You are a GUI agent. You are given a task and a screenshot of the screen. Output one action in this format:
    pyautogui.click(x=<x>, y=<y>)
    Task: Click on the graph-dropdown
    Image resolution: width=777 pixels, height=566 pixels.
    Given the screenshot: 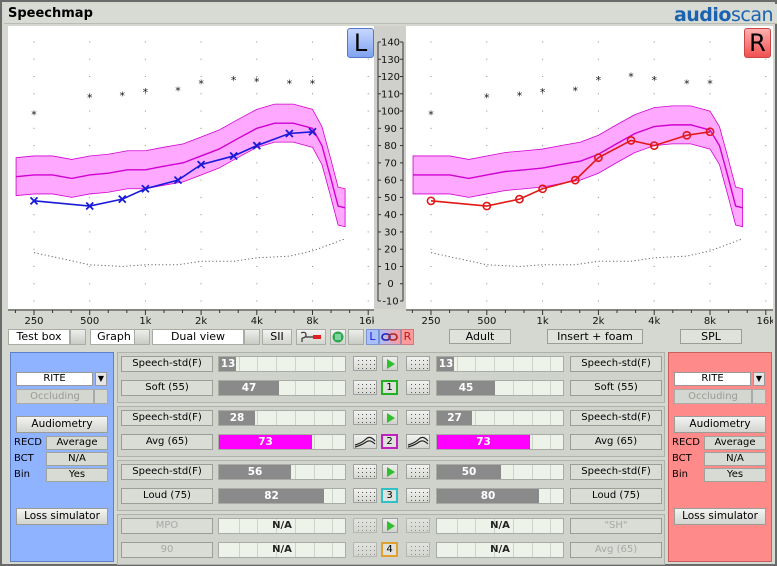 What is the action you would take?
    pyautogui.click(x=142, y=337)
    